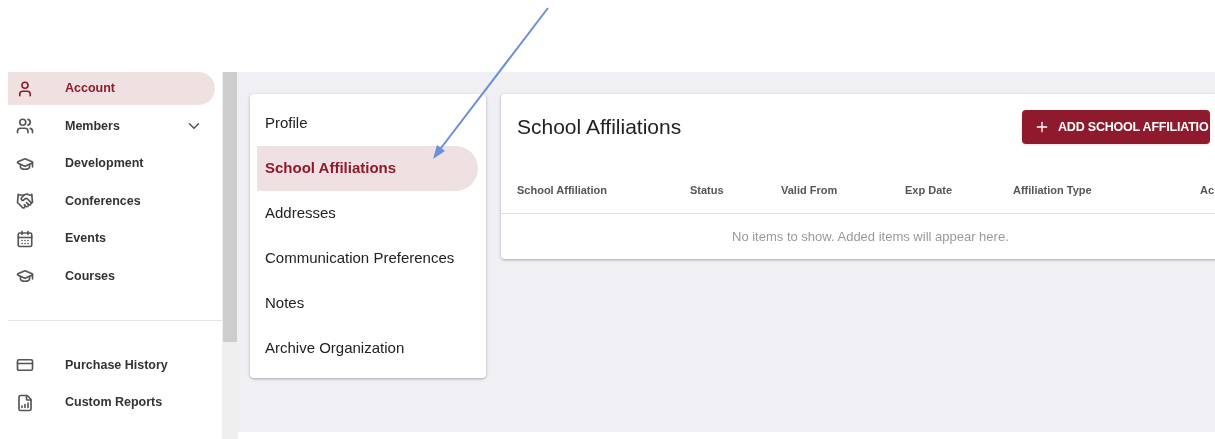 The image size is (1215, 439). Describe the element at coordinates (367, 213) in the screenshot. I see `sub-nav-item: Addresses` at that location.